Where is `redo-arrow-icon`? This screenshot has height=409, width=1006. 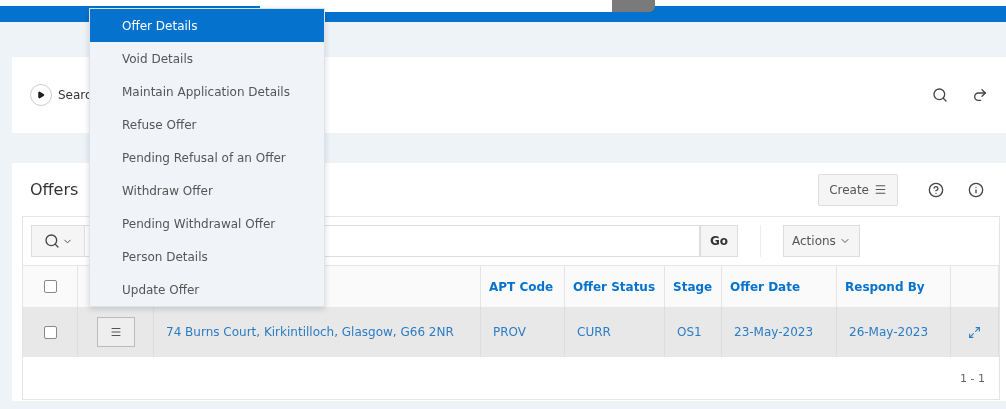 redo-arrow-icon is located at coordinates (980, 95).